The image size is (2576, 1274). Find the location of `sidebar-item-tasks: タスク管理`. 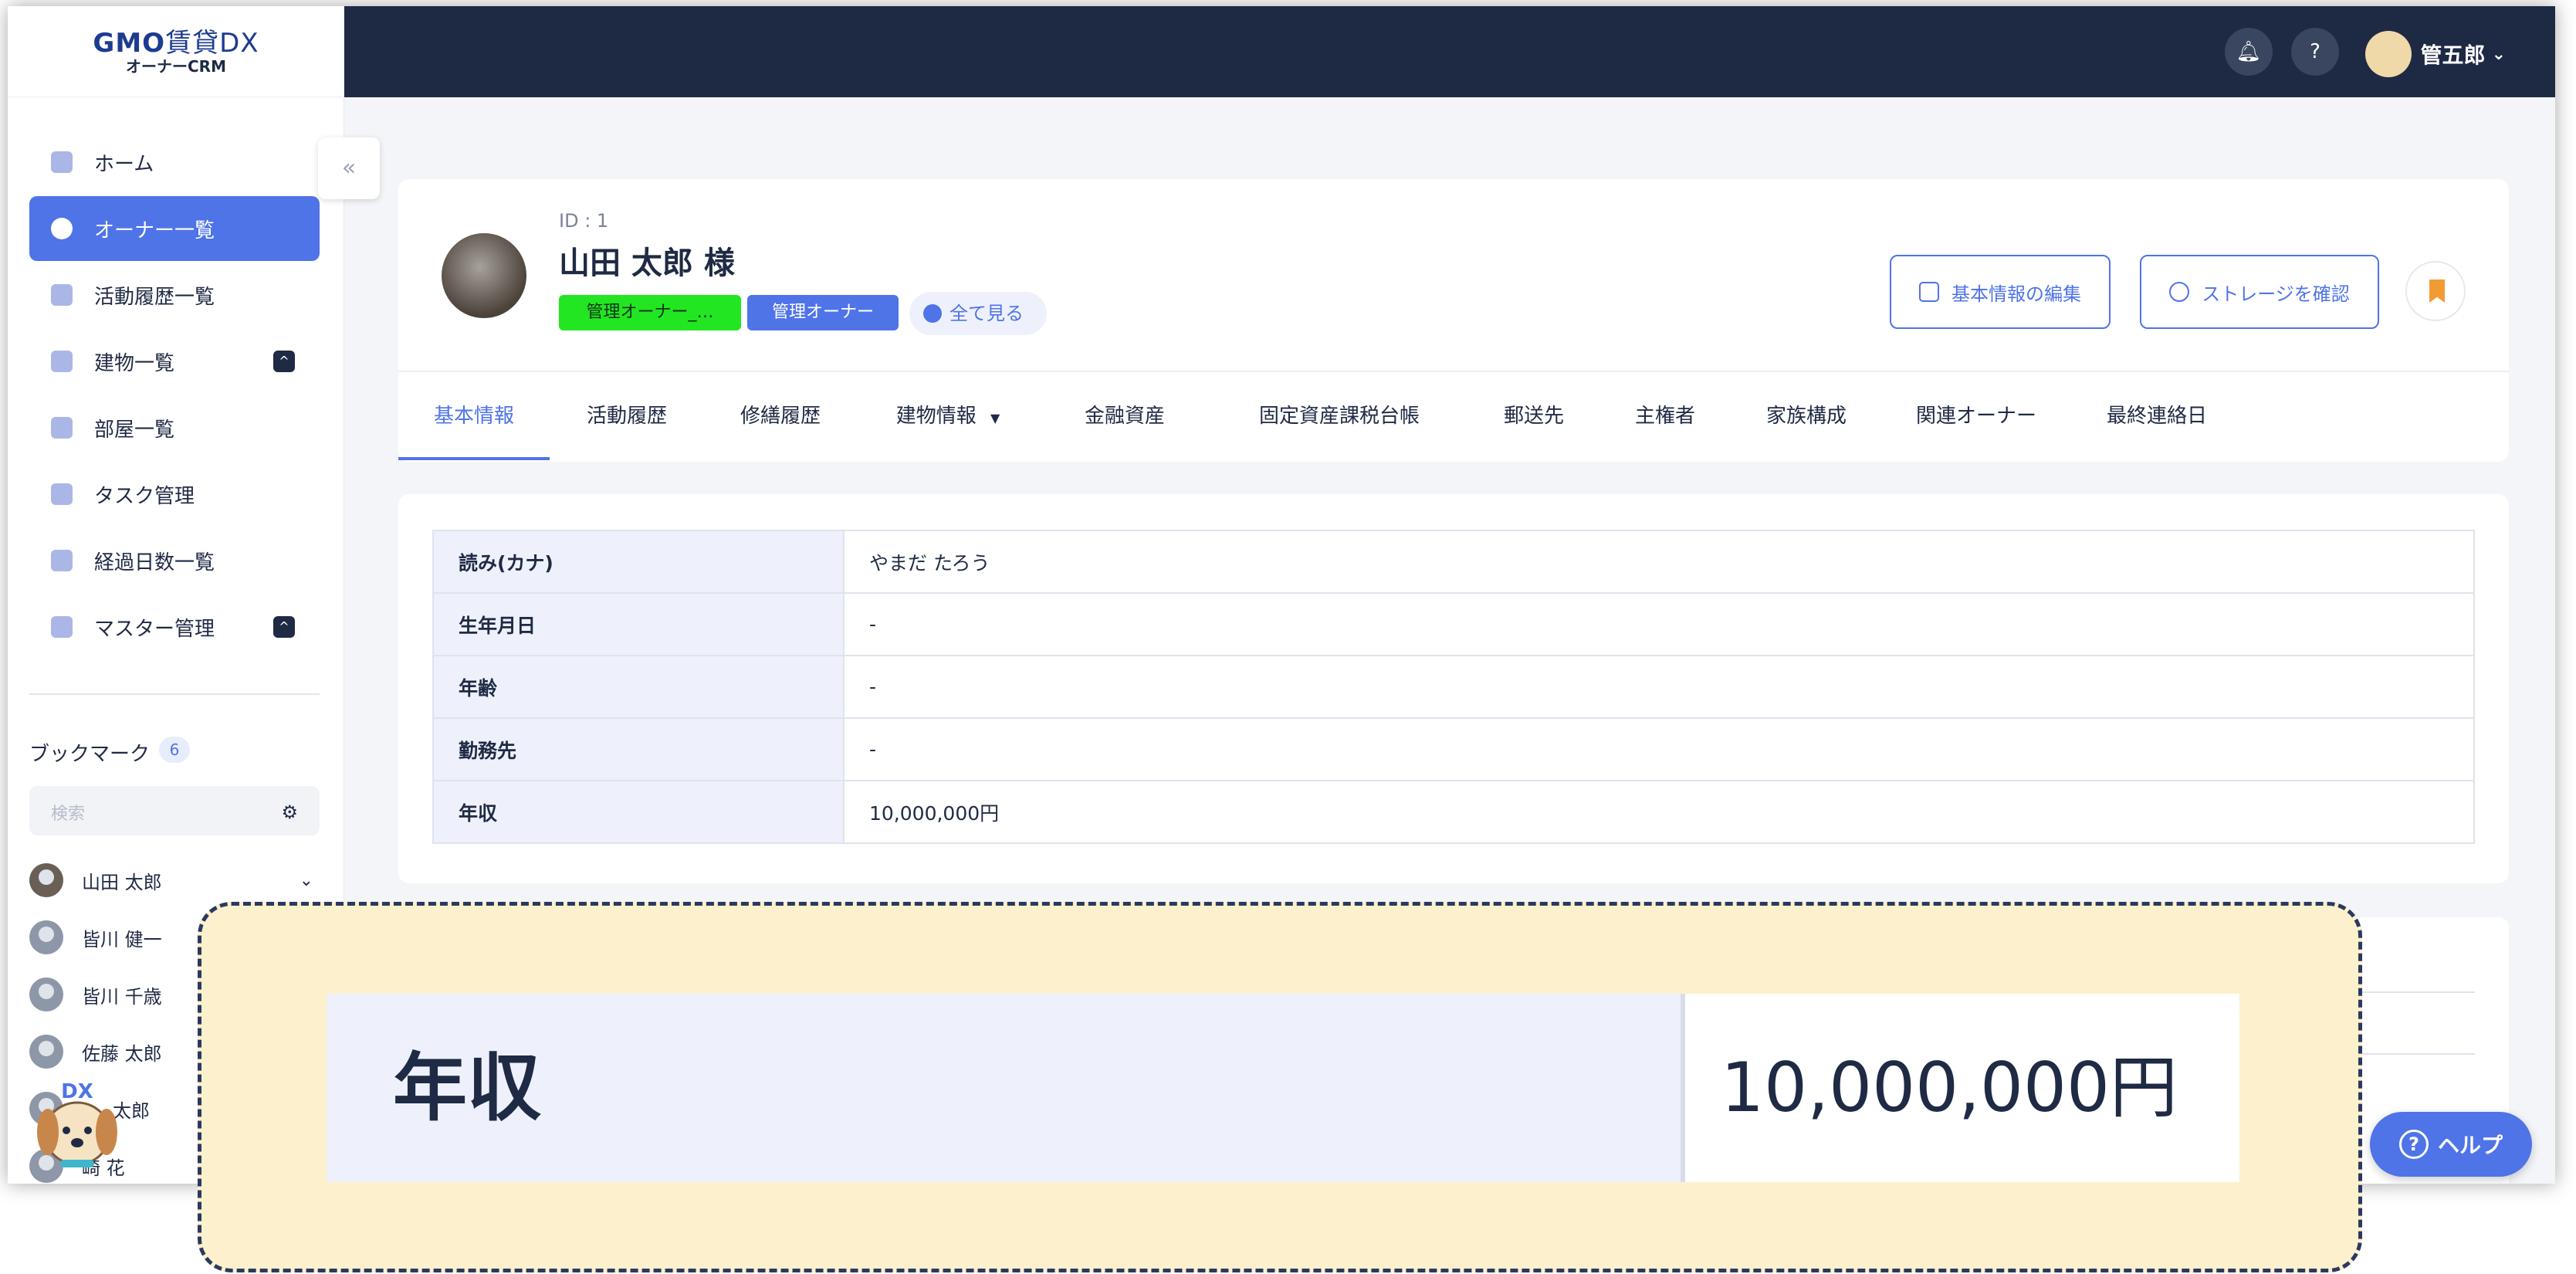

sidebar-item-tasks: タスク管理 is located at coordinates (175, 494).